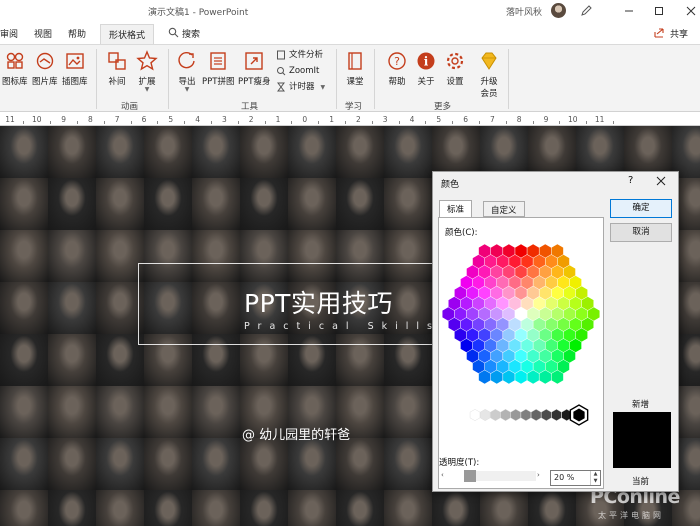 This screenshot has height=526, width=700. What do you see at coordinates (442, 475) in the screenshot?
I see `chevron-left-icon: ‹` at bounding box center [442, 475].